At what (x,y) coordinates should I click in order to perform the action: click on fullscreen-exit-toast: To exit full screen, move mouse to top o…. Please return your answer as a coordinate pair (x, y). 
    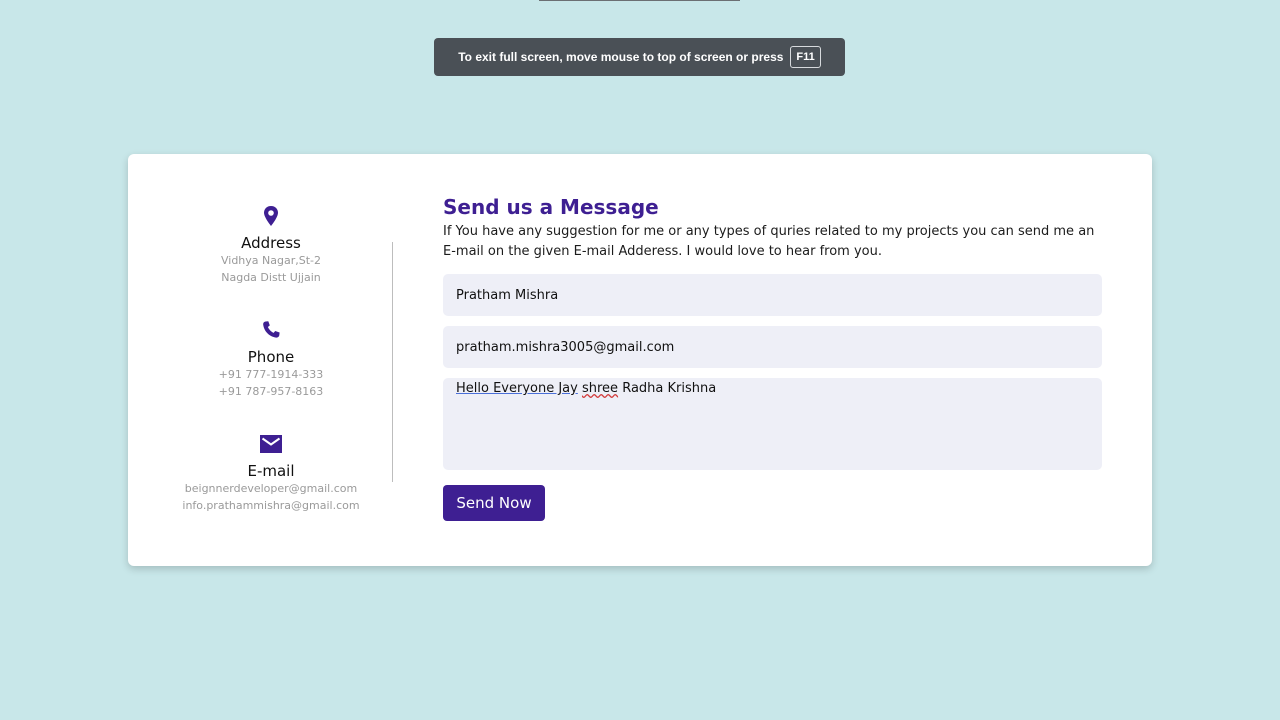
    Looking at the image, I should click on (639, 57).